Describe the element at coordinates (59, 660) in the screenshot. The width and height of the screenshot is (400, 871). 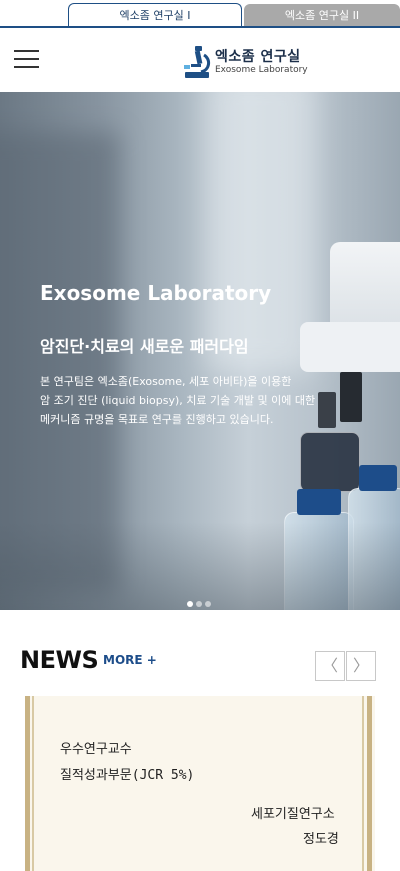
I see `news-heading: NEWS` at that location.